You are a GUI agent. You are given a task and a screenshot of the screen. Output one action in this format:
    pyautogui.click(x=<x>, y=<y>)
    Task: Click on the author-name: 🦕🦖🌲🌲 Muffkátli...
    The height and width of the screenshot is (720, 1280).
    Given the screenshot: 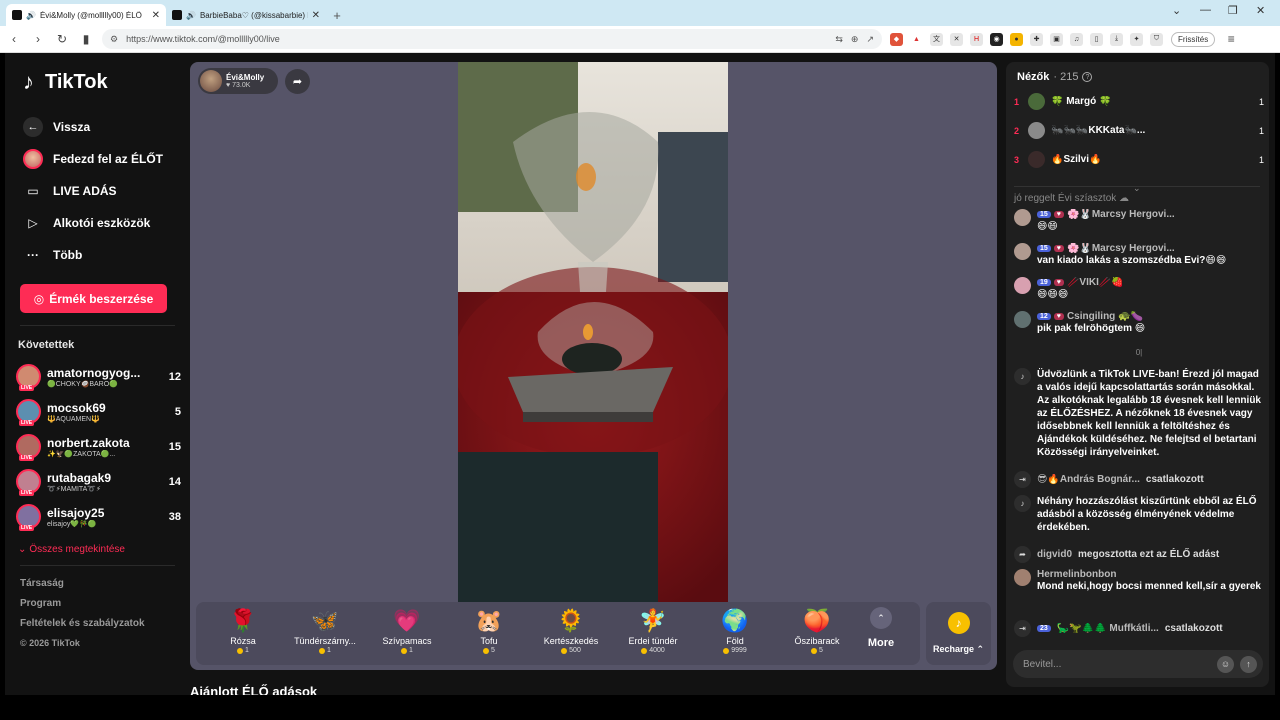 What is the action you would take?
    pyautogui.click(x=1107, y=628)
    